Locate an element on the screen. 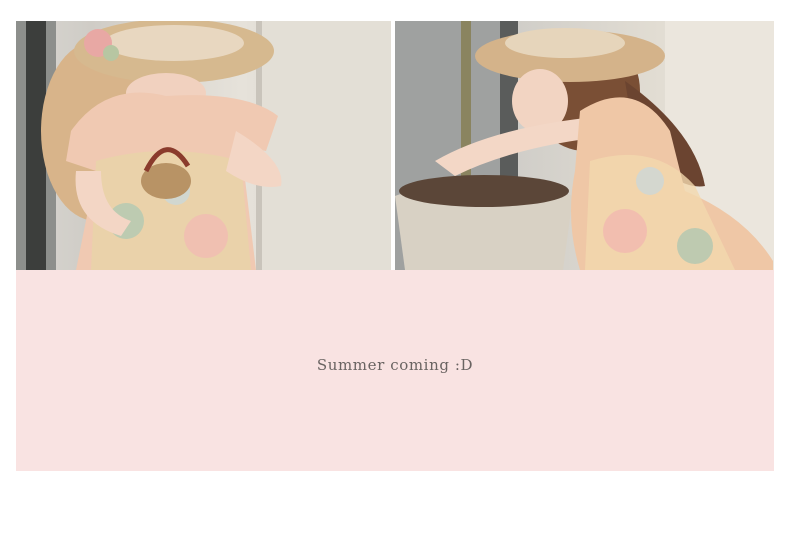 This screenshot has height=542, width=790. caption-text: Summer coming :D is located at coordinates (395, 365).